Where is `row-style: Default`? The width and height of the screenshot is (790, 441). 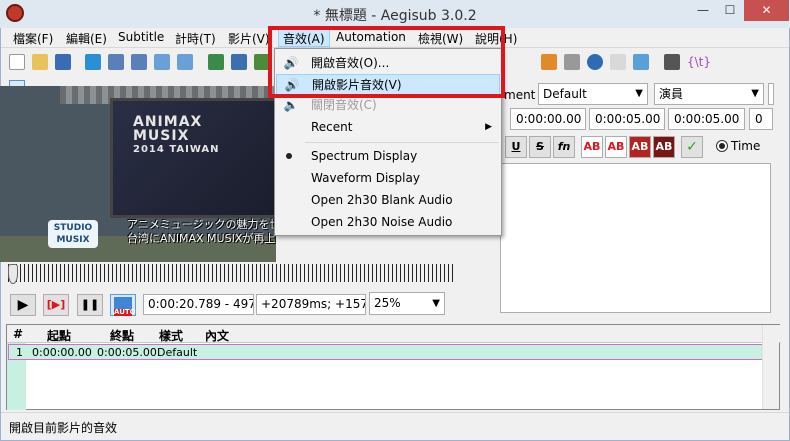 row-style: Default is located at coordinates (177, 352).